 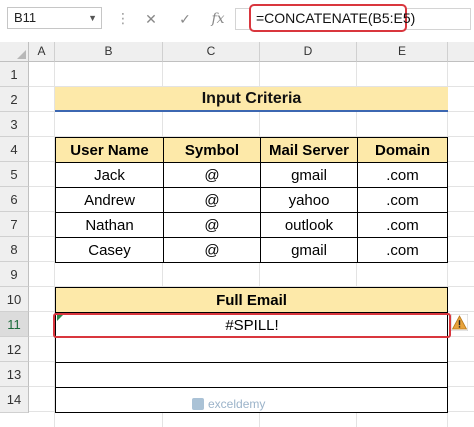 I want to click on enter-icon: ✓, so click(x=185, y=19).